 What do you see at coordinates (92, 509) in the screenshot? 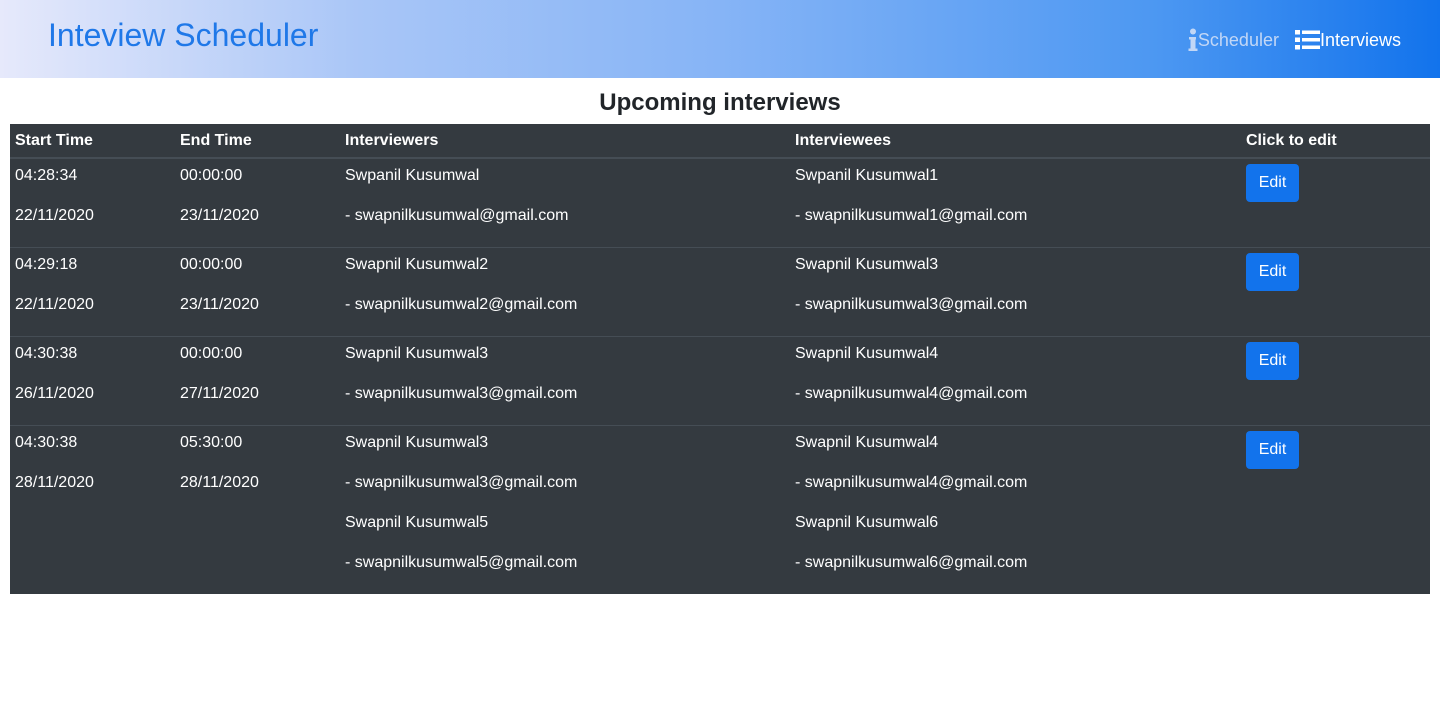
I see `start-cell: 04:30:38 28/11/2020` at bounding box center [92, 509].